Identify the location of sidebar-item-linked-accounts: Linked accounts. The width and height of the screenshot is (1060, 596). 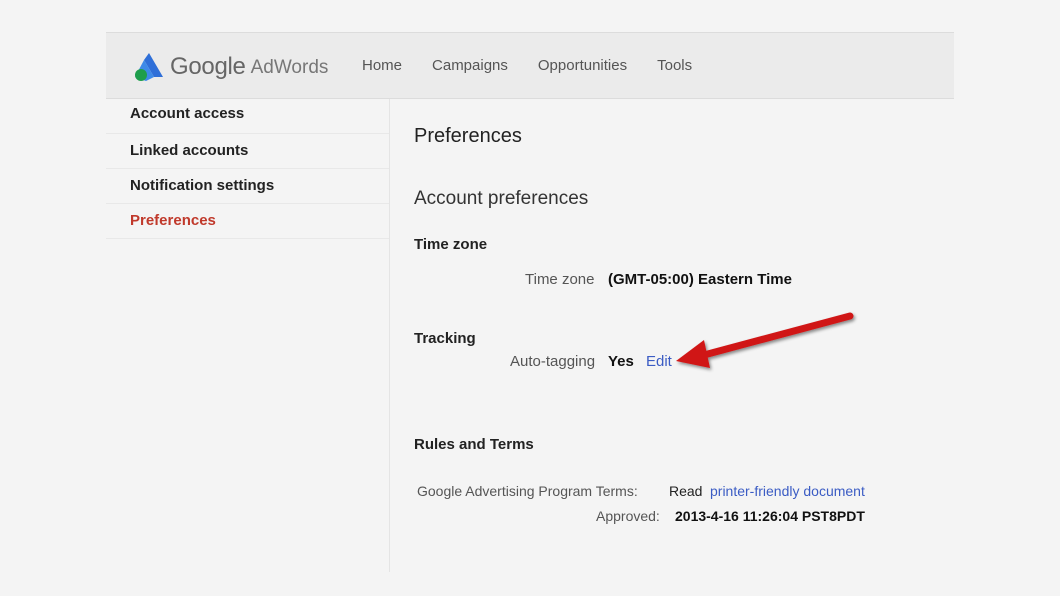
(247, 151).